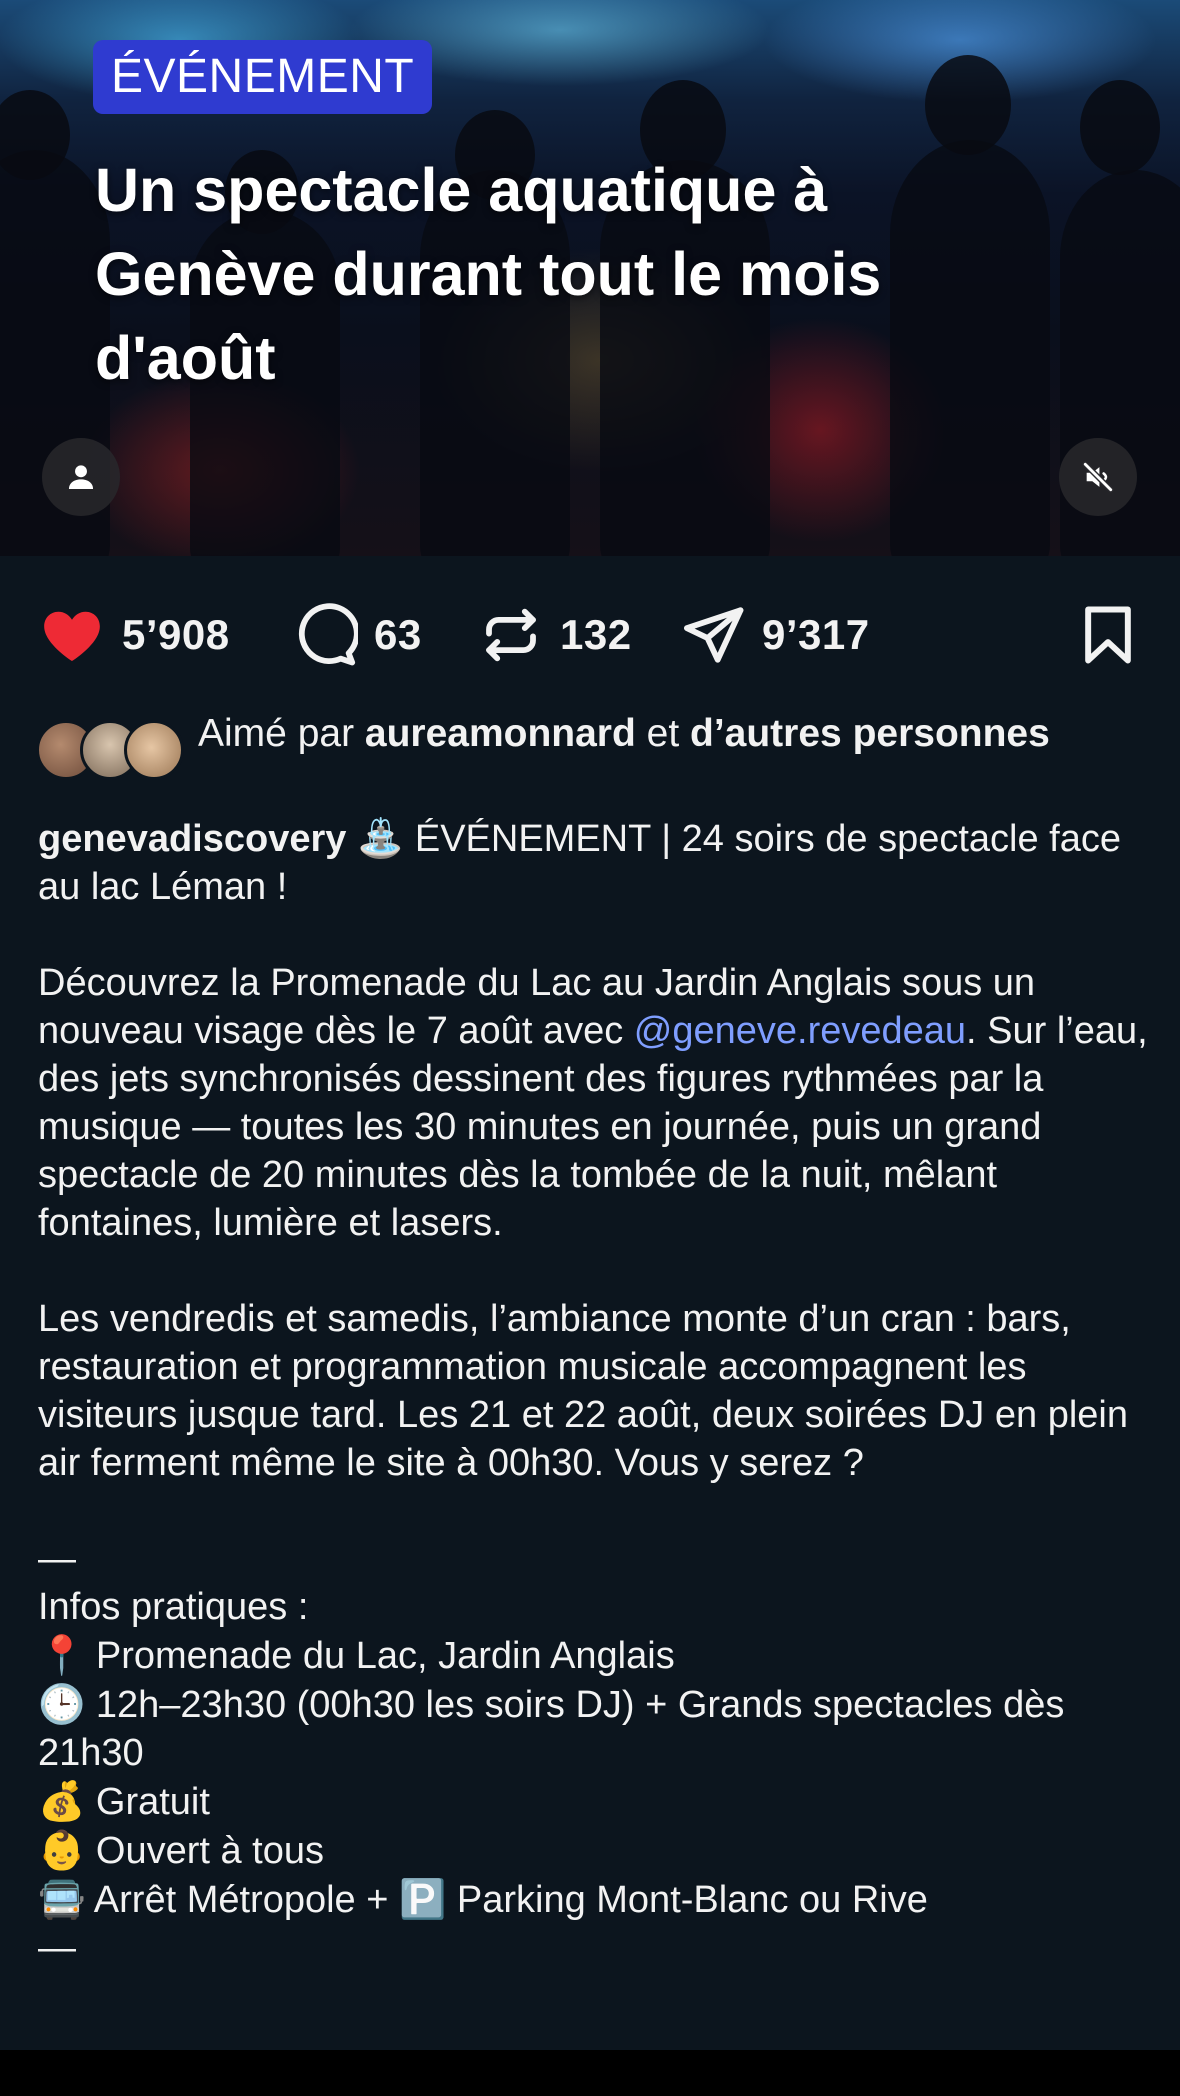 This screenshot has width=1180, height=2096. I want to click on liked-by-avatars, so click(111, 751).